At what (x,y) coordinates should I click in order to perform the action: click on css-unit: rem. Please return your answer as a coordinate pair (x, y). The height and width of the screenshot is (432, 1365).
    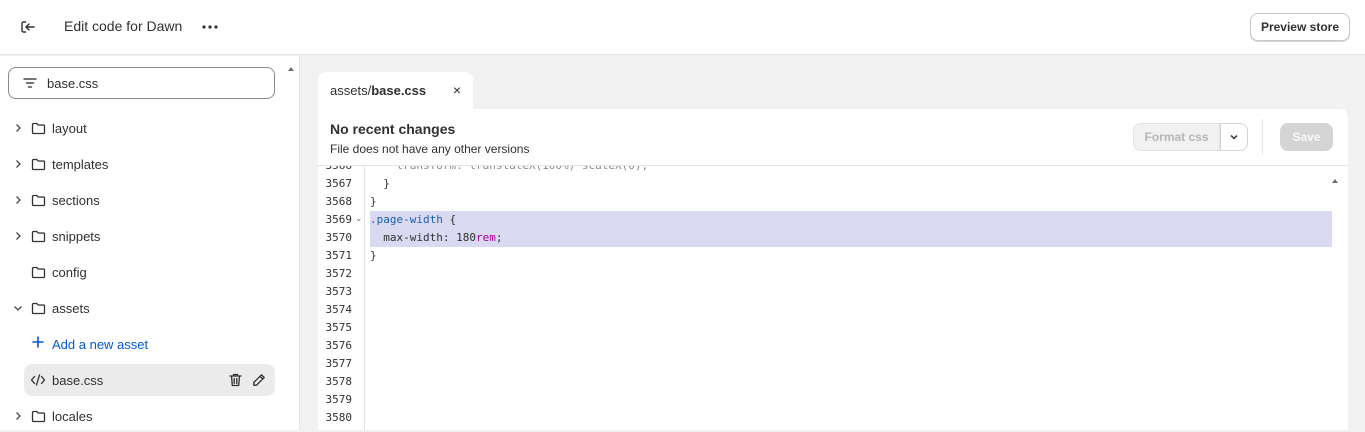
    Looking at the image, I should click on (485, 237).